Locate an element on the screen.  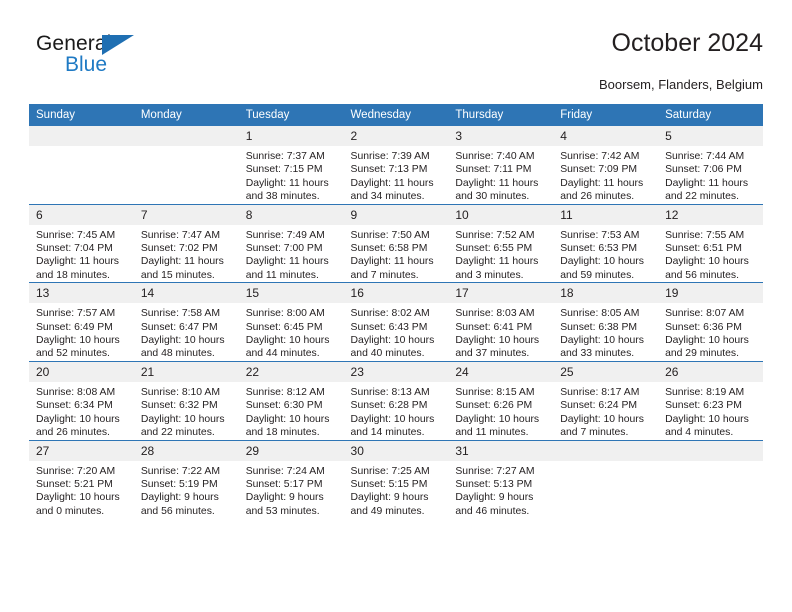
sunrise-text: Sunrise: 7:37 AM is located at coordinates (285, 156).